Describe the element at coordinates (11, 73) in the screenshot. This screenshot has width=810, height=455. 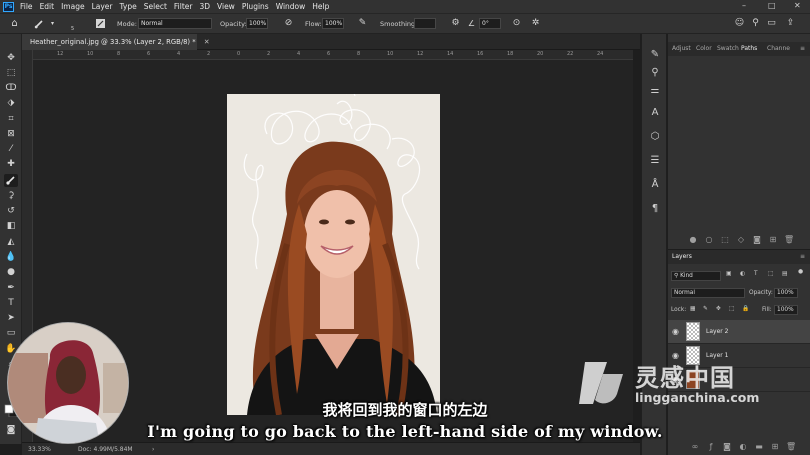
I see `marquee-tool-icon: ⬚` at that location.